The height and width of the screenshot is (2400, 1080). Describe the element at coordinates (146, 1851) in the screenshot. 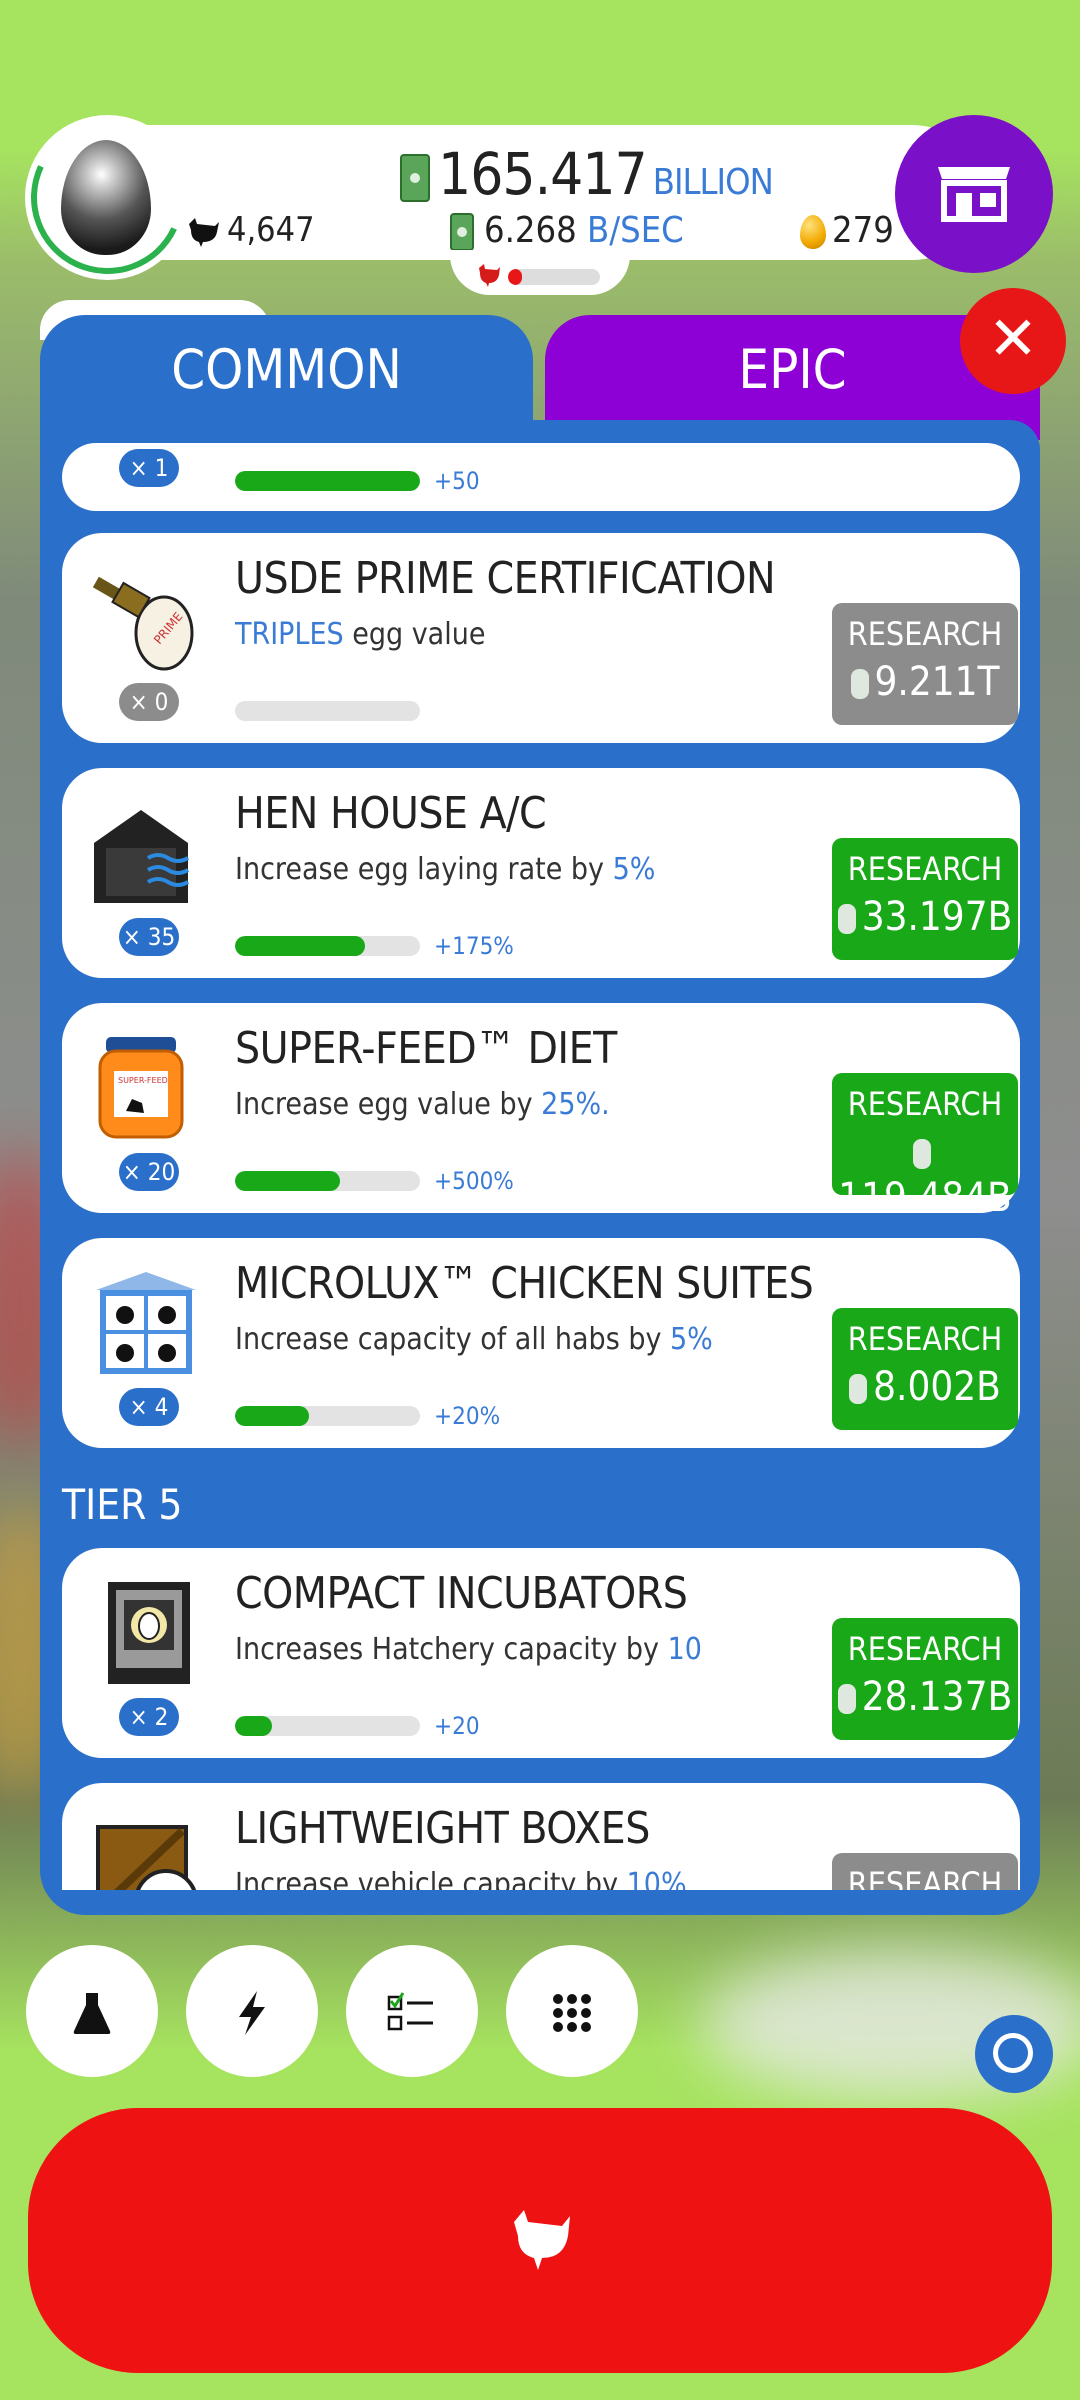

I see `wooden-box-icon` at that location.